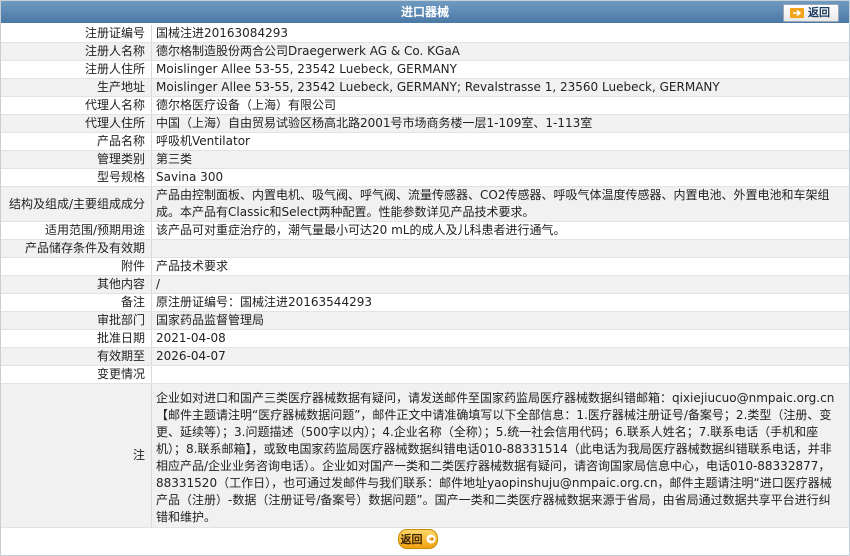 This screenshot has width=850, height=556. What do you see at coordinates (120, 338) in the screenshot?
I see `field-label: 批准日期` at bounding box center [120, 338].